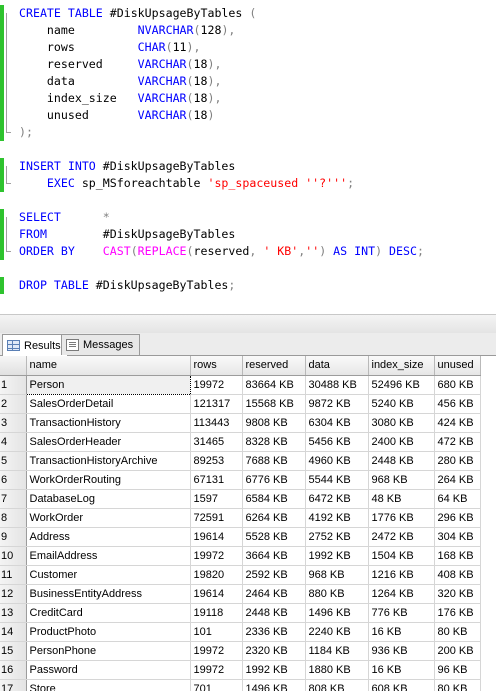 The image size is (496, 691). Describe the element at coordinates (13, 575) in the screenshot. I see `row-number: 11` at that location.